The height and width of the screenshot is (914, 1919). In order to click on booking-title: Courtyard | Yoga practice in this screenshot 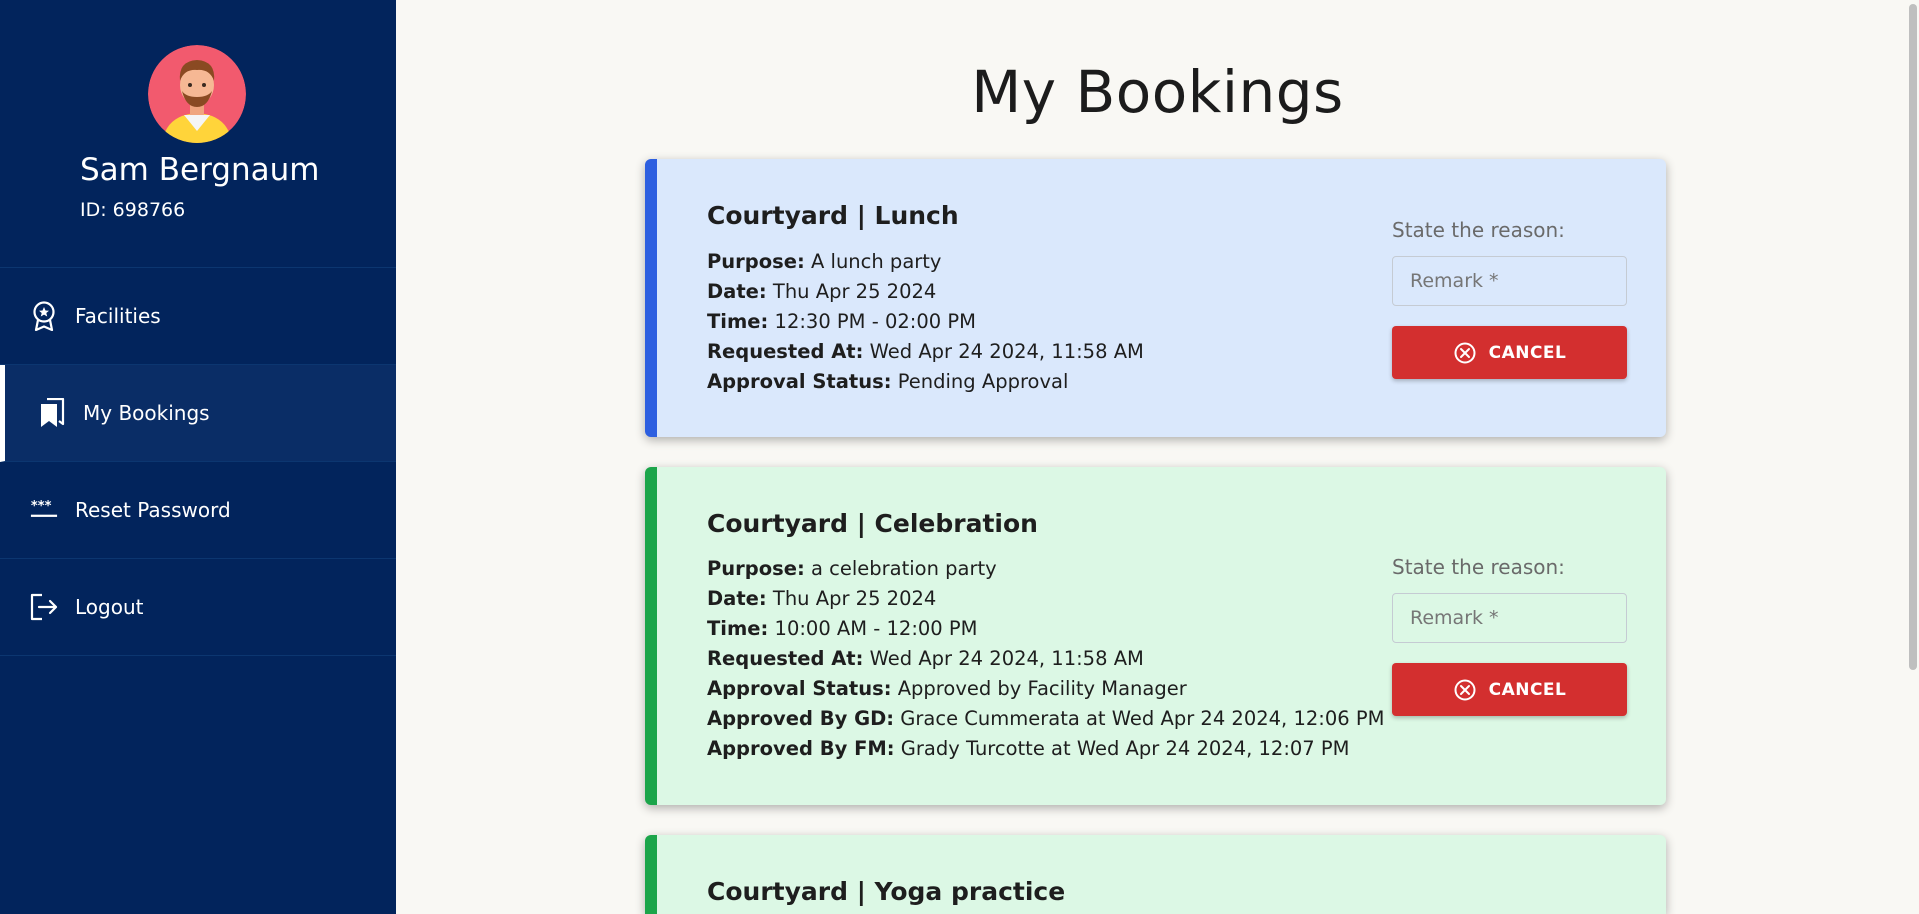, I will do `click(886, 891)`.